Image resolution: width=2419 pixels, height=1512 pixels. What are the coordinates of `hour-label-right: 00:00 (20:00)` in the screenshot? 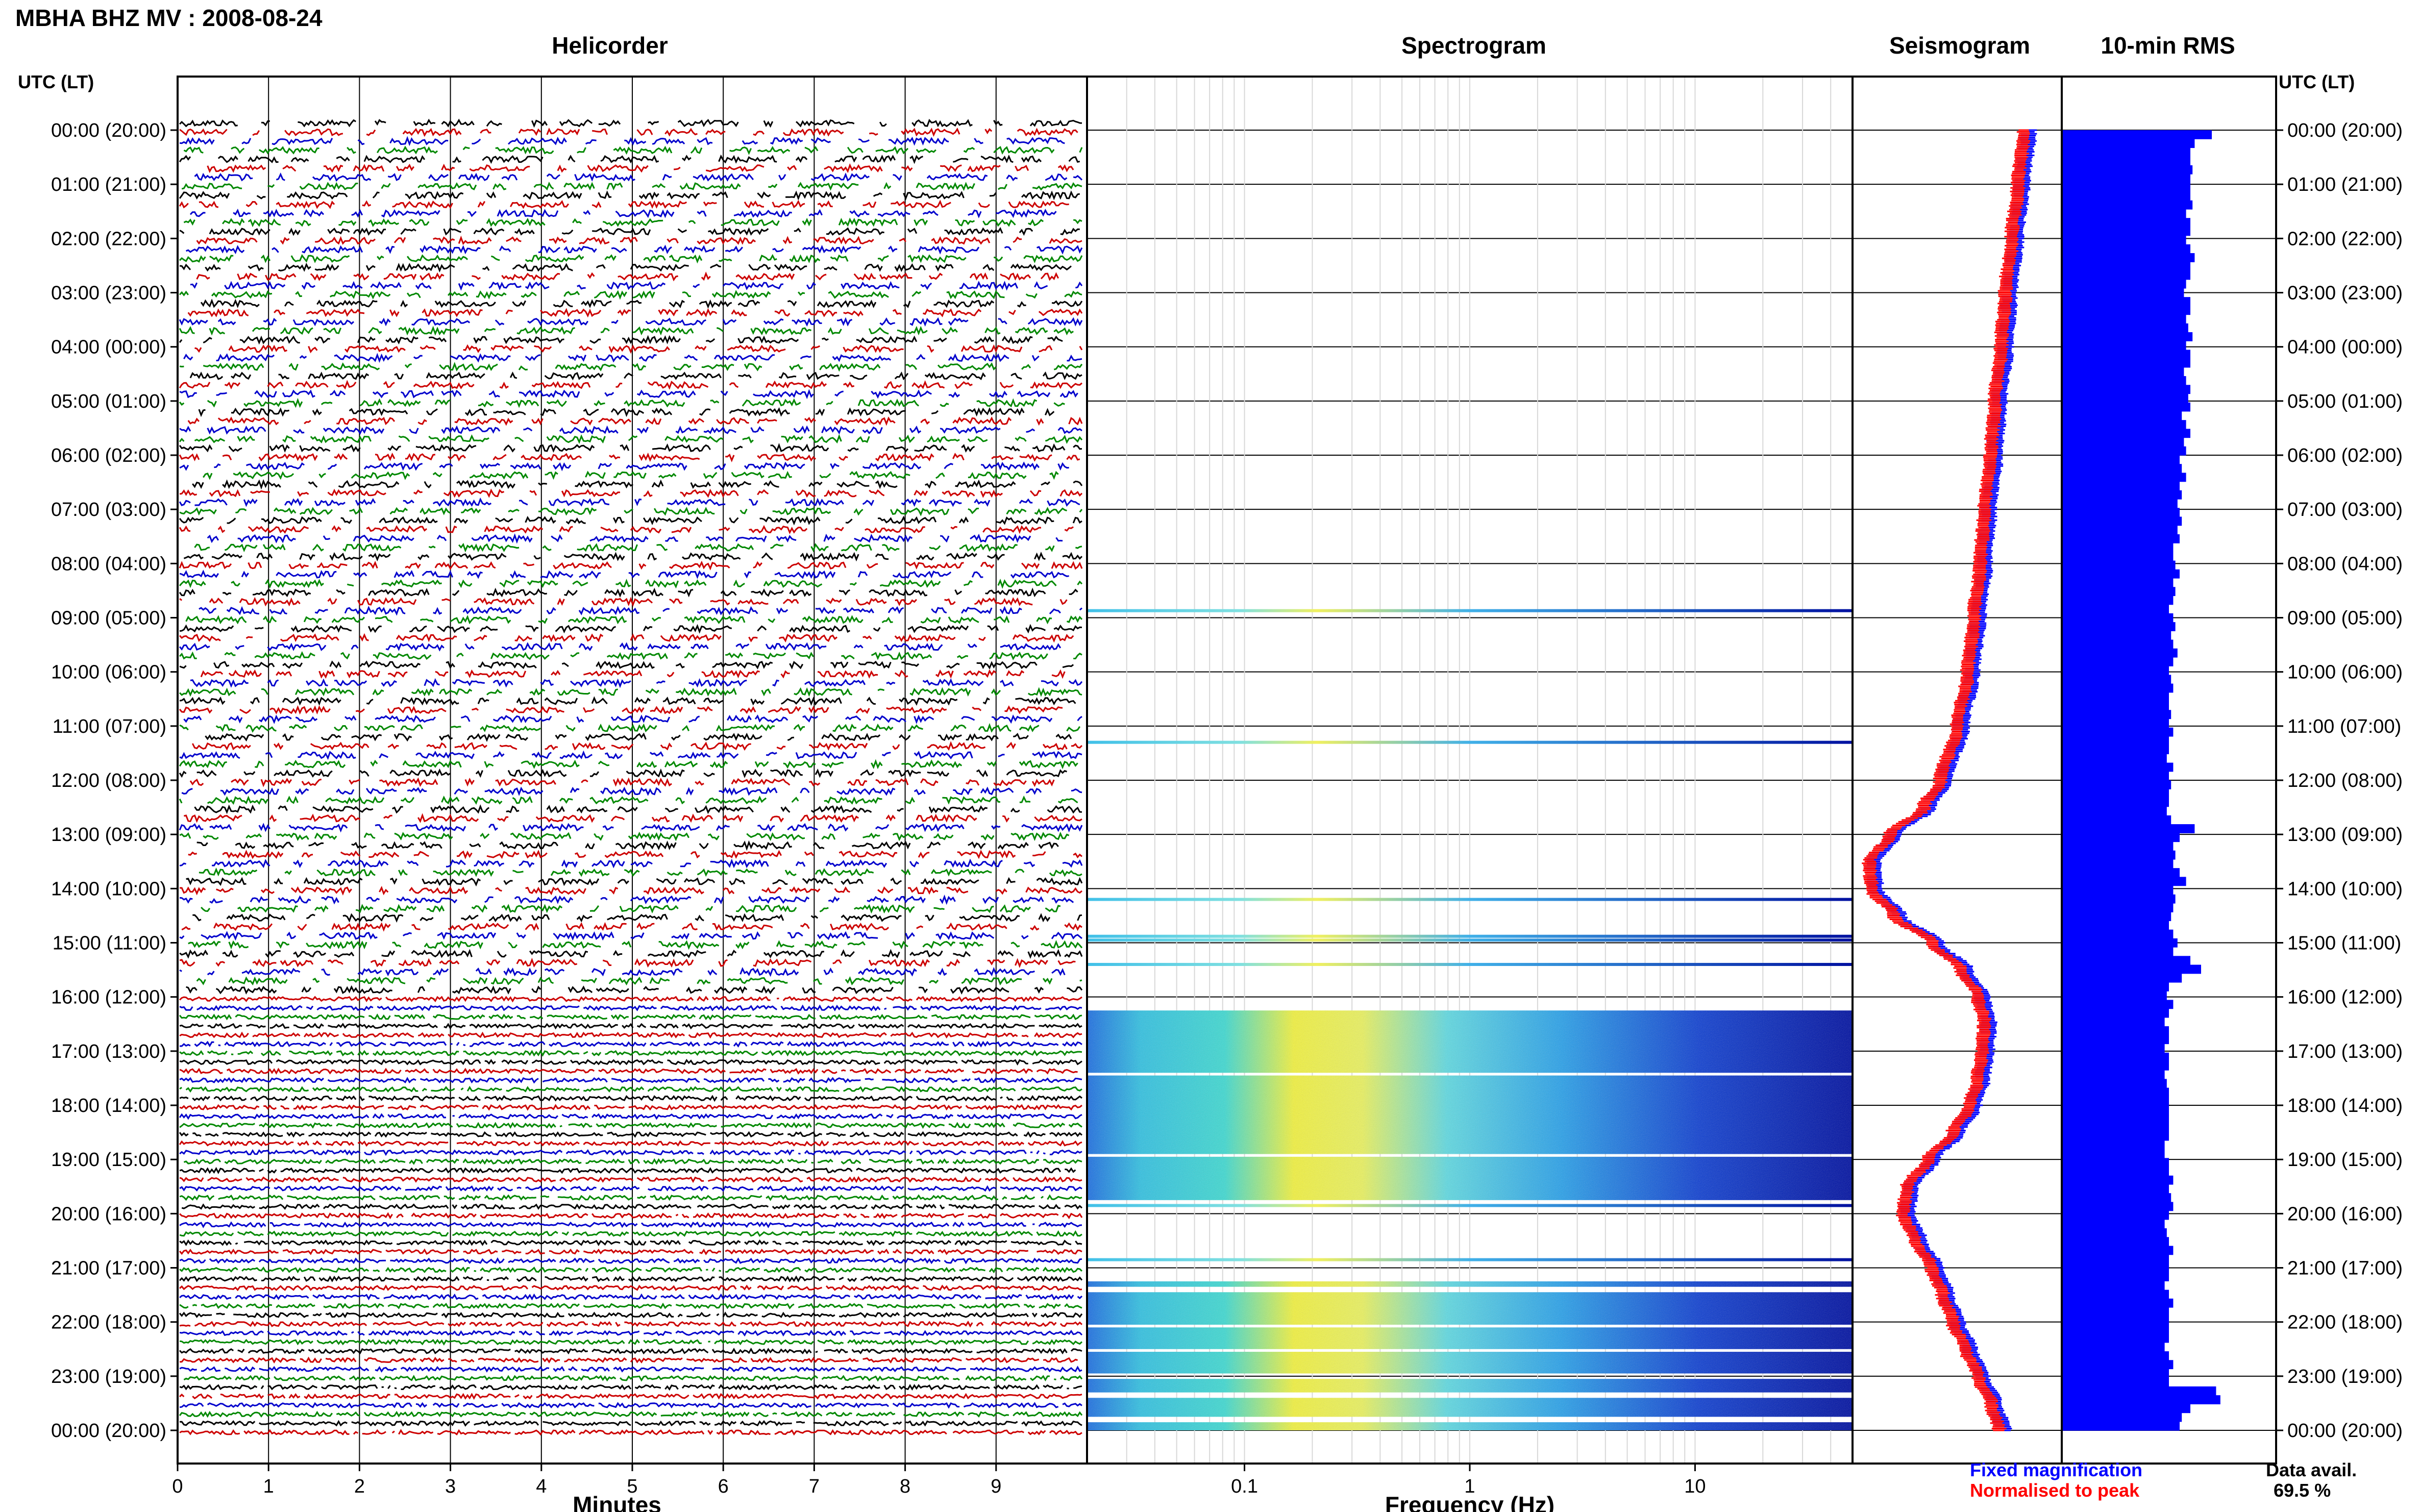 It's located at (2345, 130).